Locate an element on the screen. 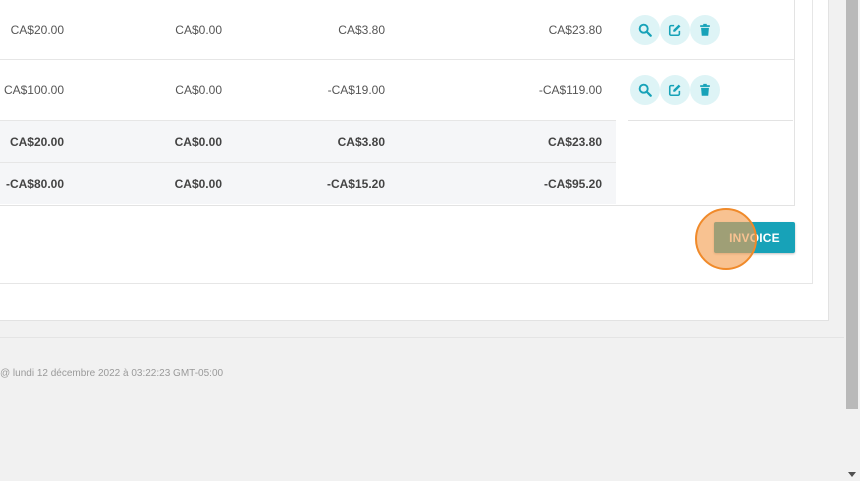  tax-cell: -CA$19.00 is located at coordinates (356, 90).